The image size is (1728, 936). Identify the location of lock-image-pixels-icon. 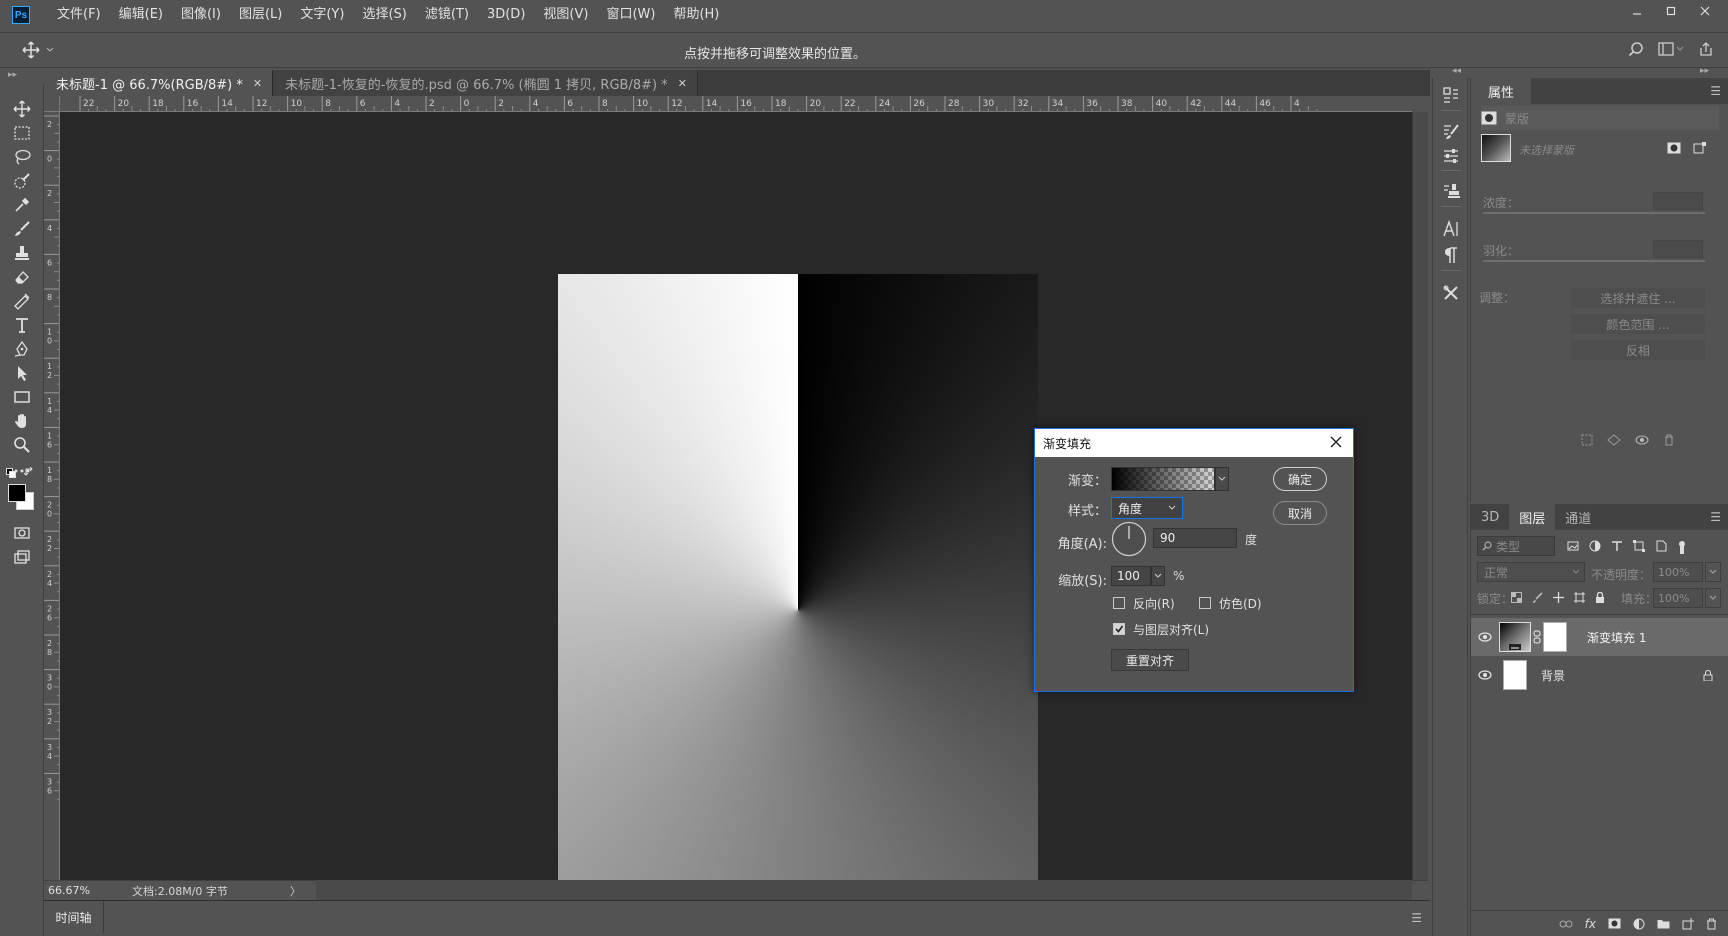
(1537, 597).